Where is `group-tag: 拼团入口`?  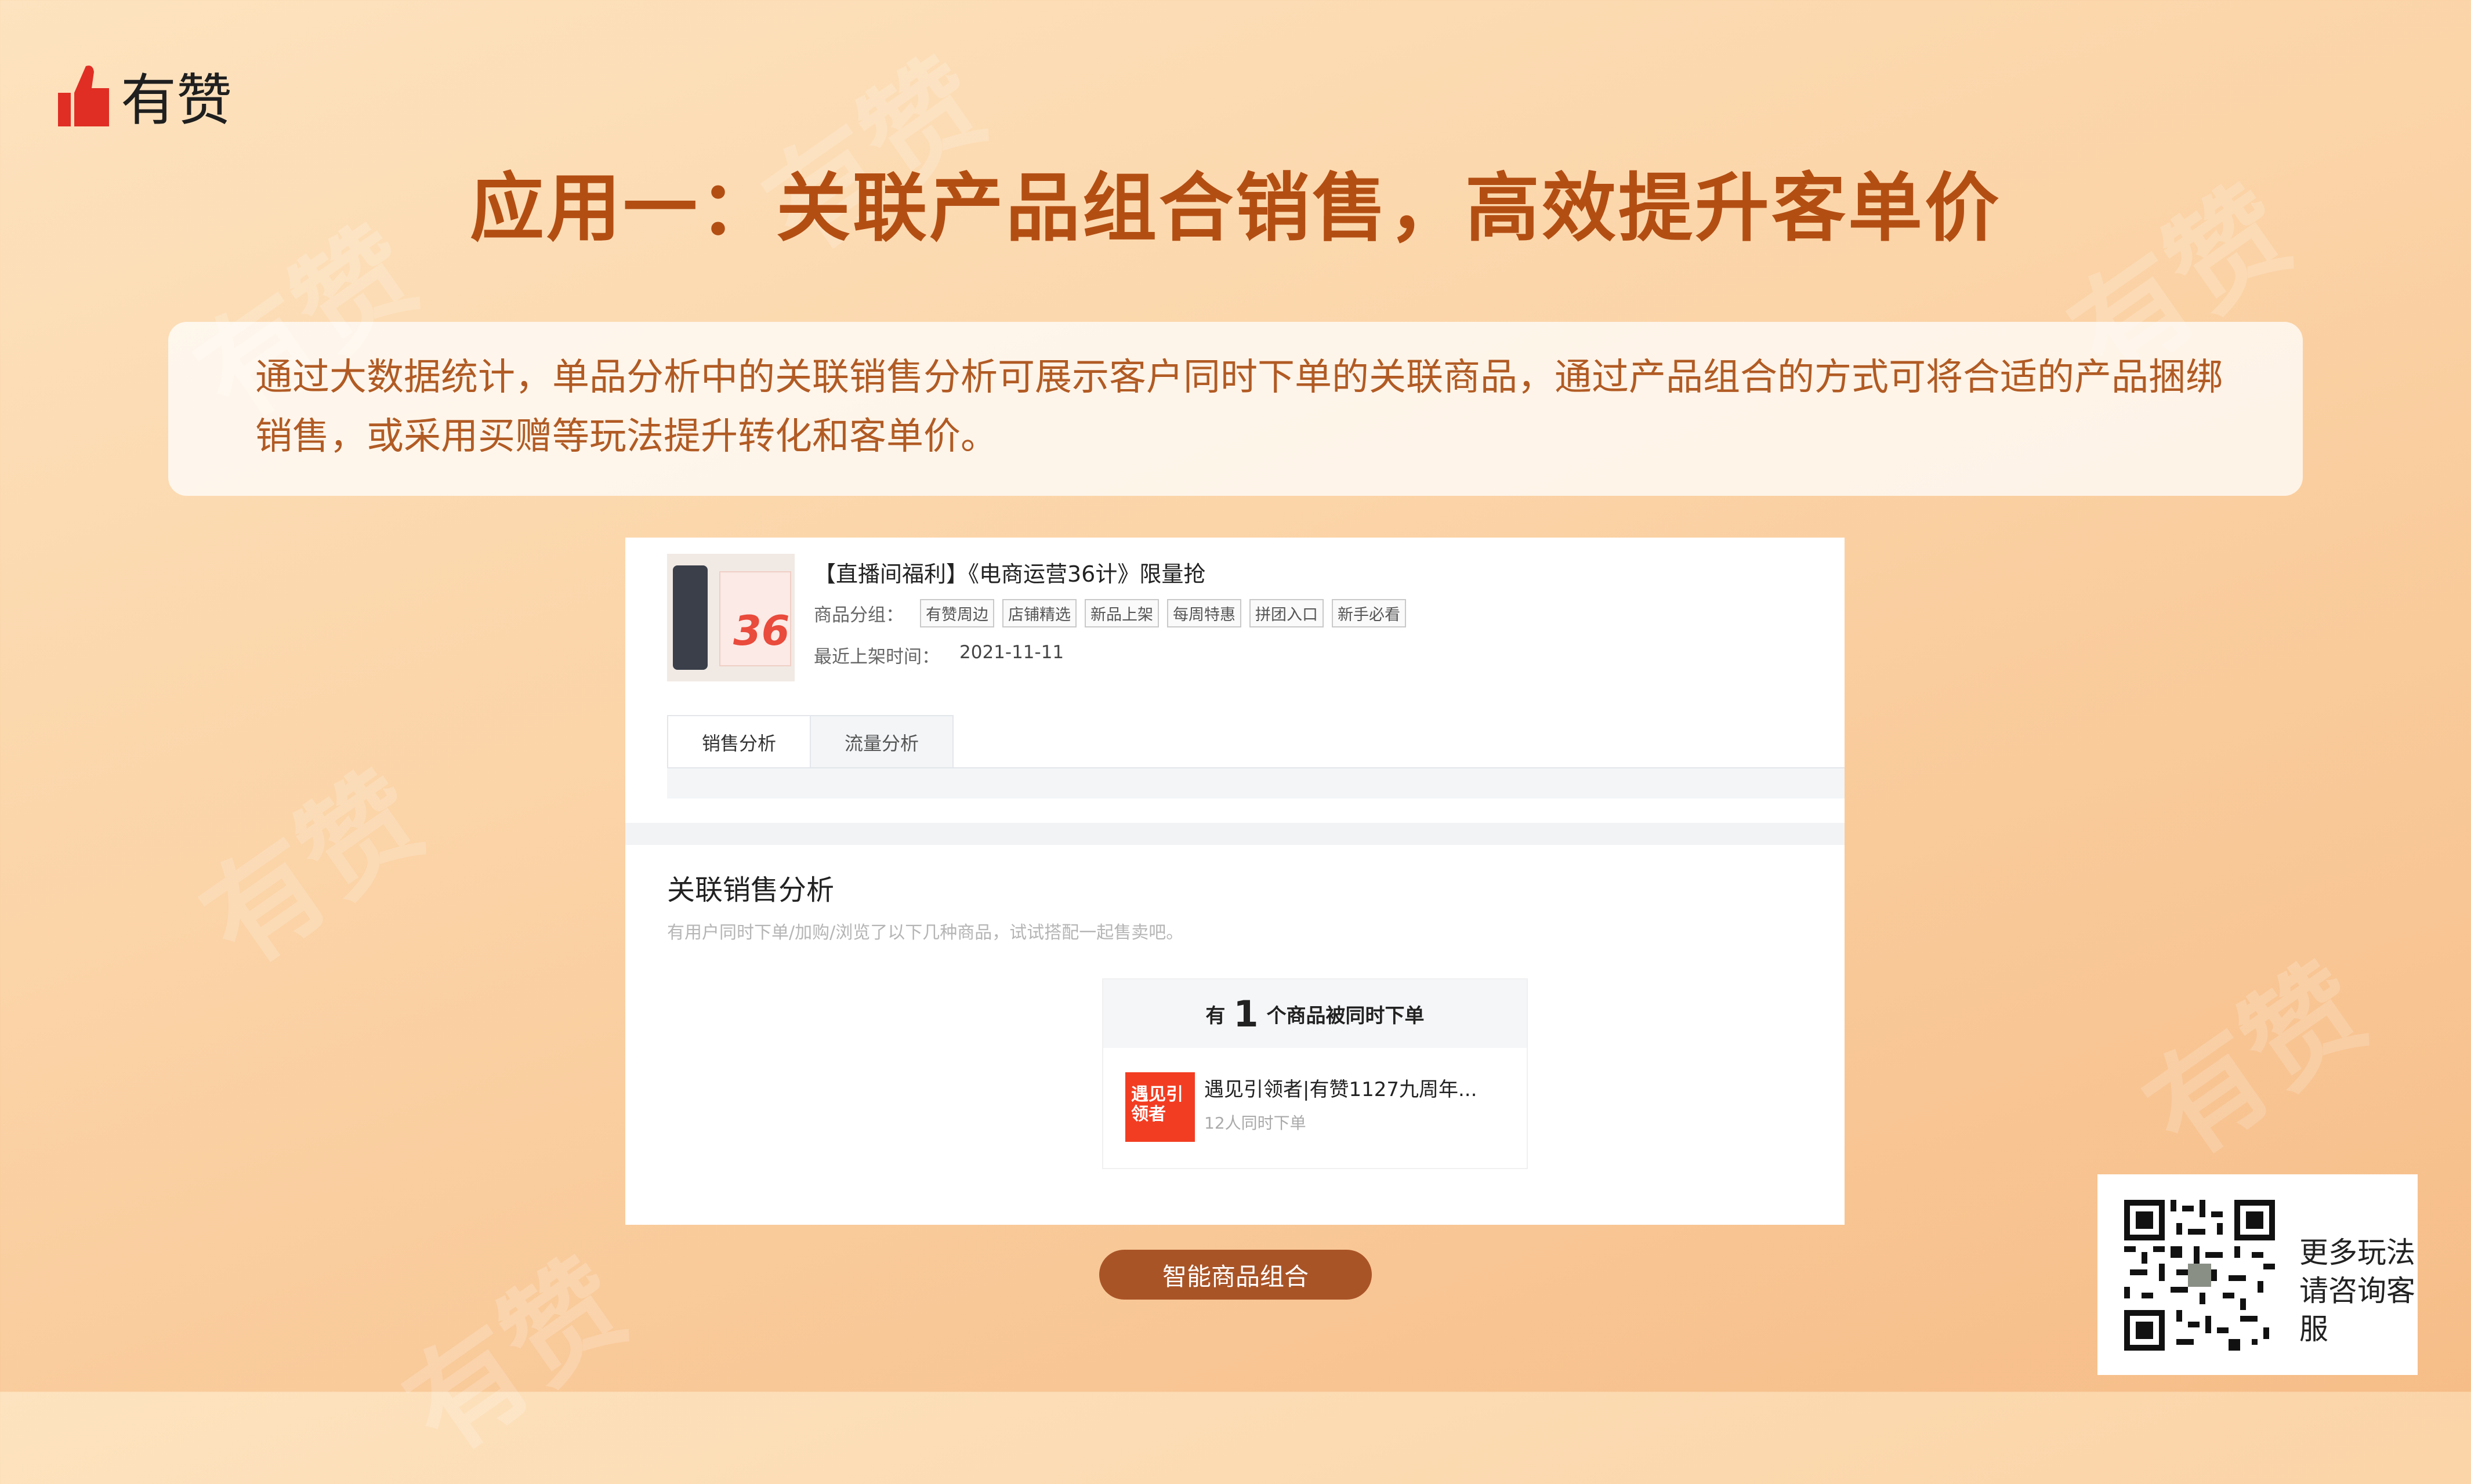 group-tag: 拼团入口 is located at coordinates (1286, 613).